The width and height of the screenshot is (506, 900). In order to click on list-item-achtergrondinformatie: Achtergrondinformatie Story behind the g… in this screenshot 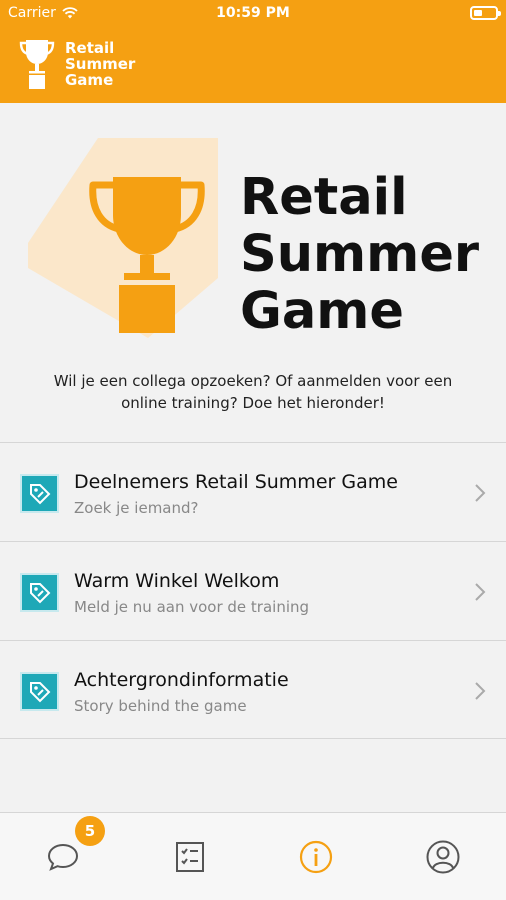, I will do `click(253, 689)`.